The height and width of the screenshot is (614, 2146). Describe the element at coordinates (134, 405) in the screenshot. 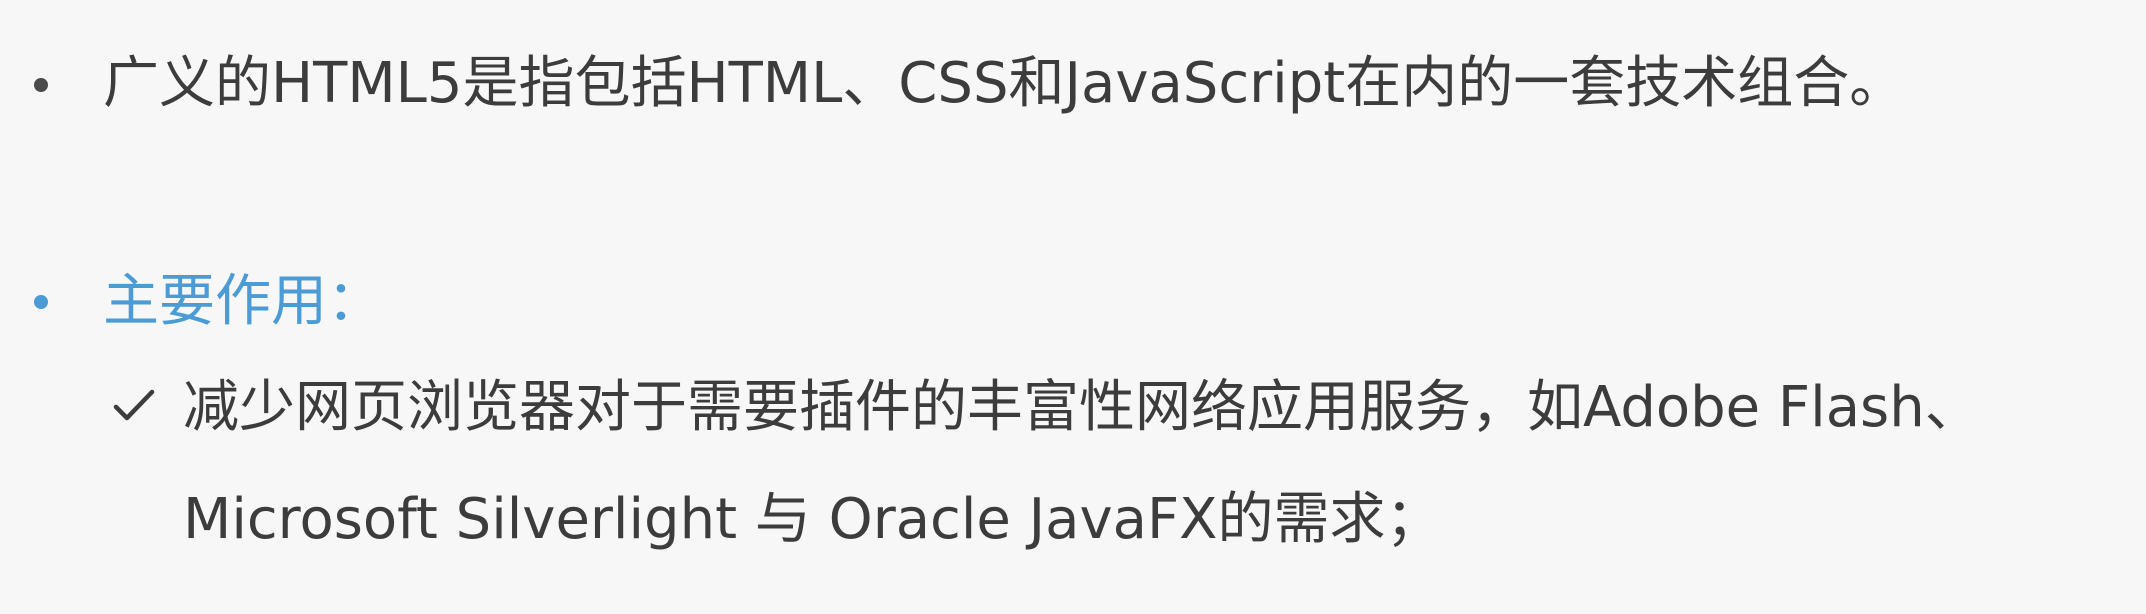

I see `check-icon` at that location.